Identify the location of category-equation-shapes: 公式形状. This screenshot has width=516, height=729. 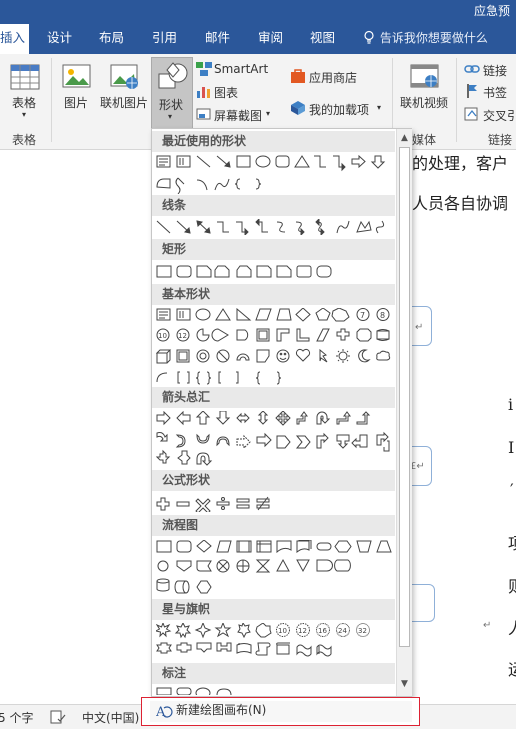
(273, 480).